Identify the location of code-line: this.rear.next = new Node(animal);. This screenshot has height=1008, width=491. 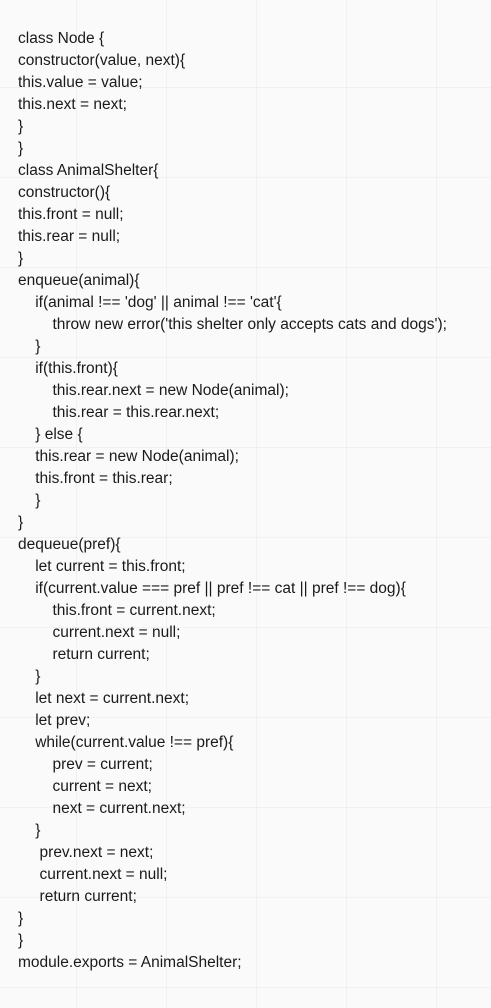
(153, 390).